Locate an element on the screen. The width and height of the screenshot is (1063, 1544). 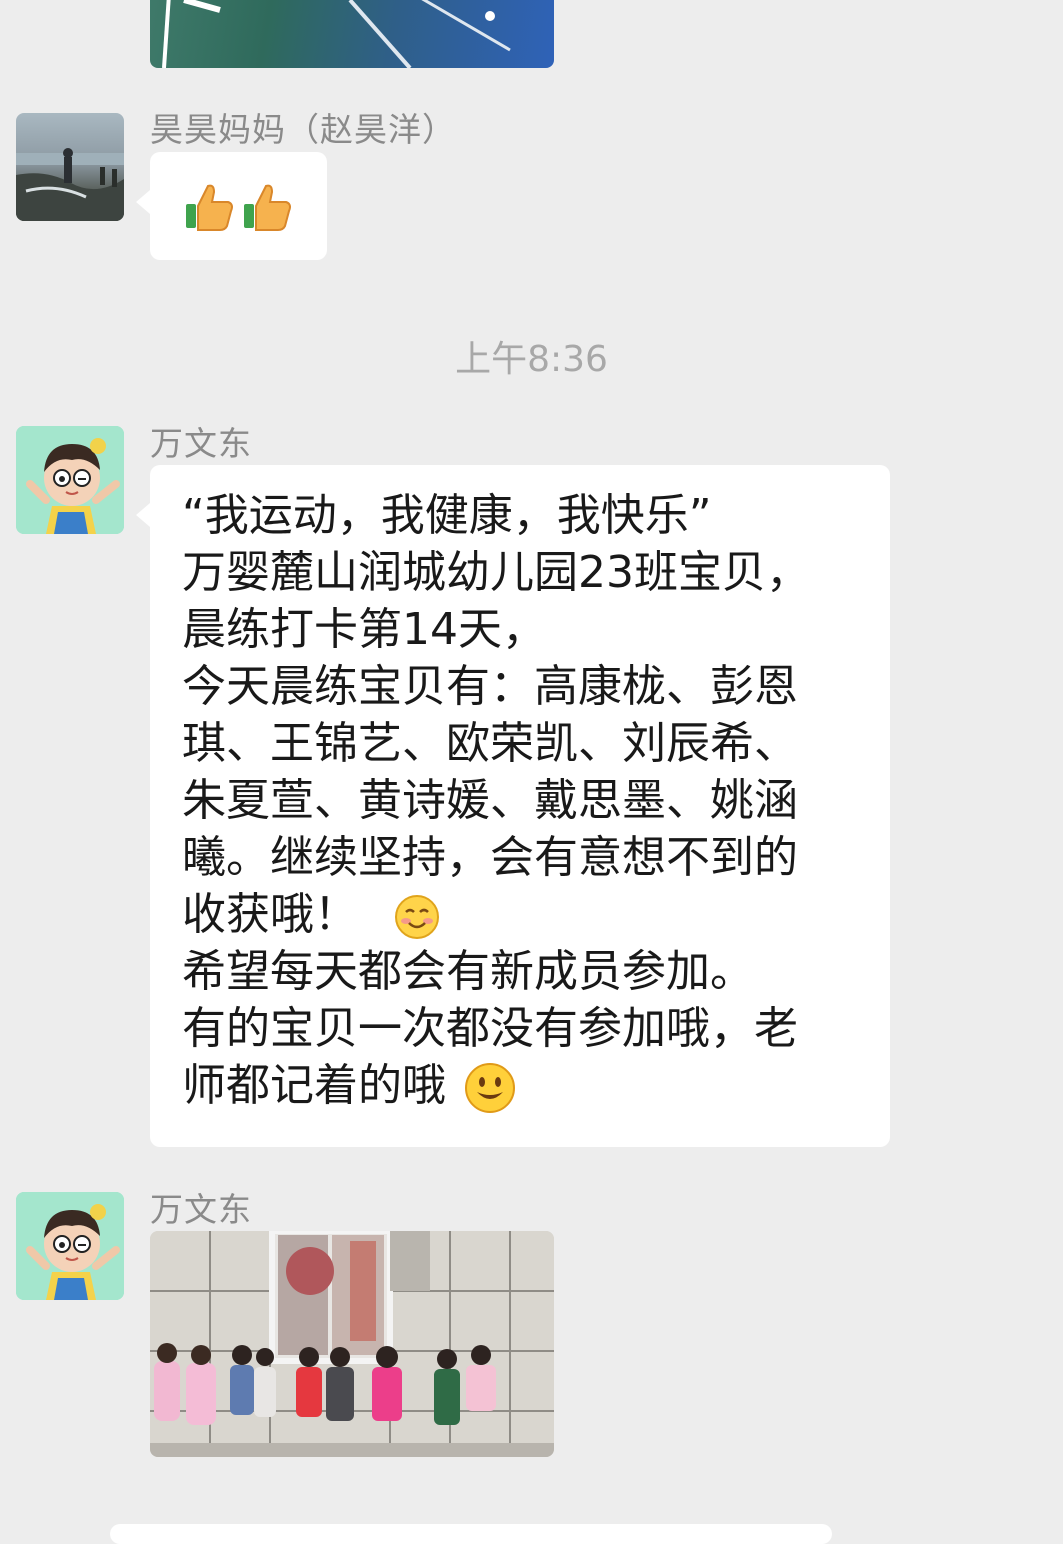
message-line: 万婴麓山润城幼儿园23班宝贝， is located at coordinates (496, 572).